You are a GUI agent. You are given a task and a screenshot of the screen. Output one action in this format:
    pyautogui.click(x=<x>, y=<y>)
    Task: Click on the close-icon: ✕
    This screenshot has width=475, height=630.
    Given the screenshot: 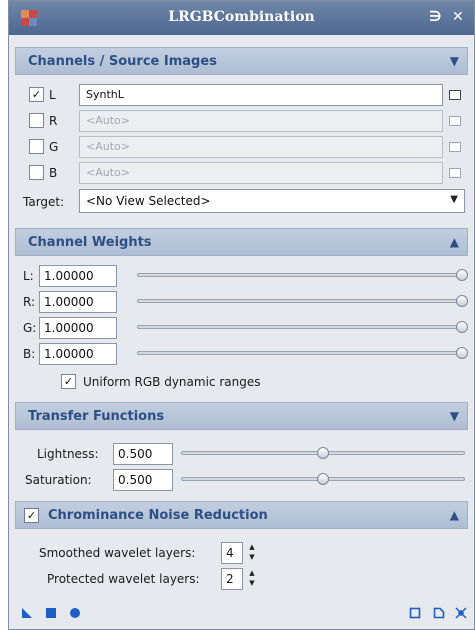 What is the action you would take?
    pyautogui.click(x=458, y=17)
    